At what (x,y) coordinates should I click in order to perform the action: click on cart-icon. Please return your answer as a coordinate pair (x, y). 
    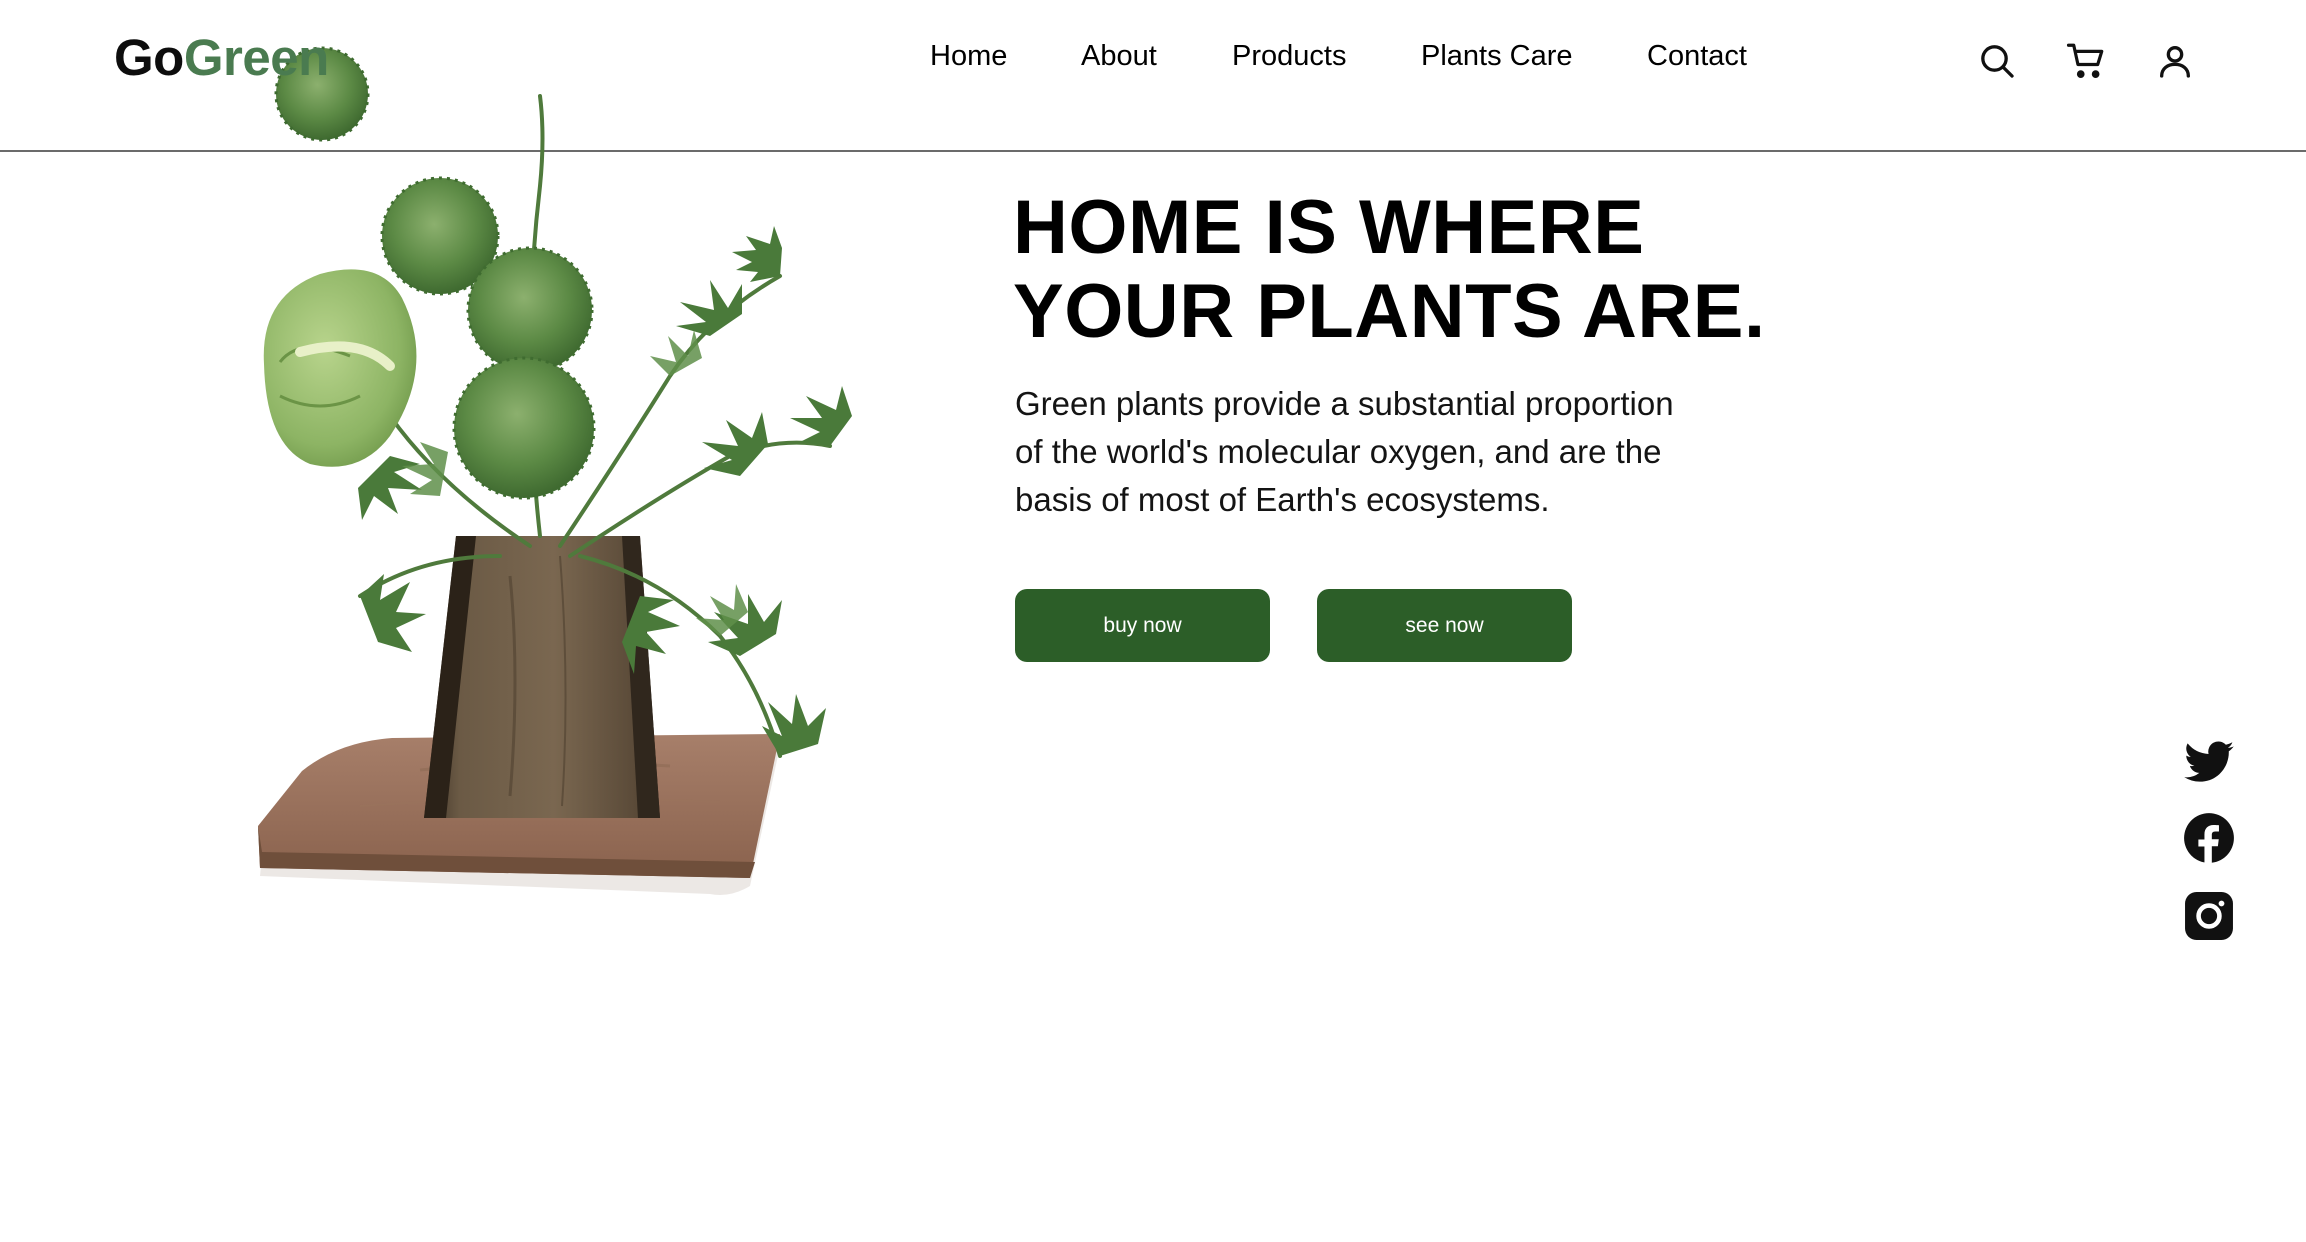
    Looking at the image, I should click on (2085, 60).